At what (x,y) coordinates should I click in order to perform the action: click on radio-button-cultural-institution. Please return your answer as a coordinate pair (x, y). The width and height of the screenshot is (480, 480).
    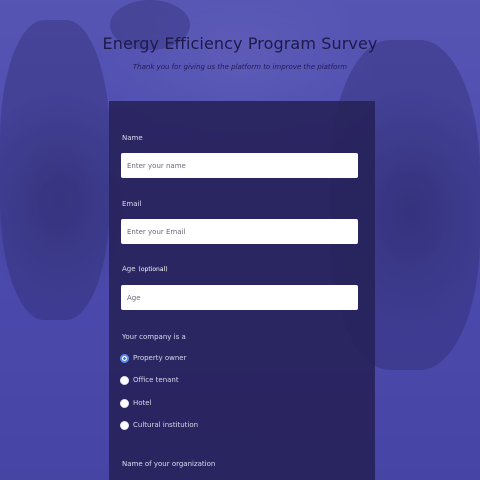
    Looking at the image, I should click on (124, 425).